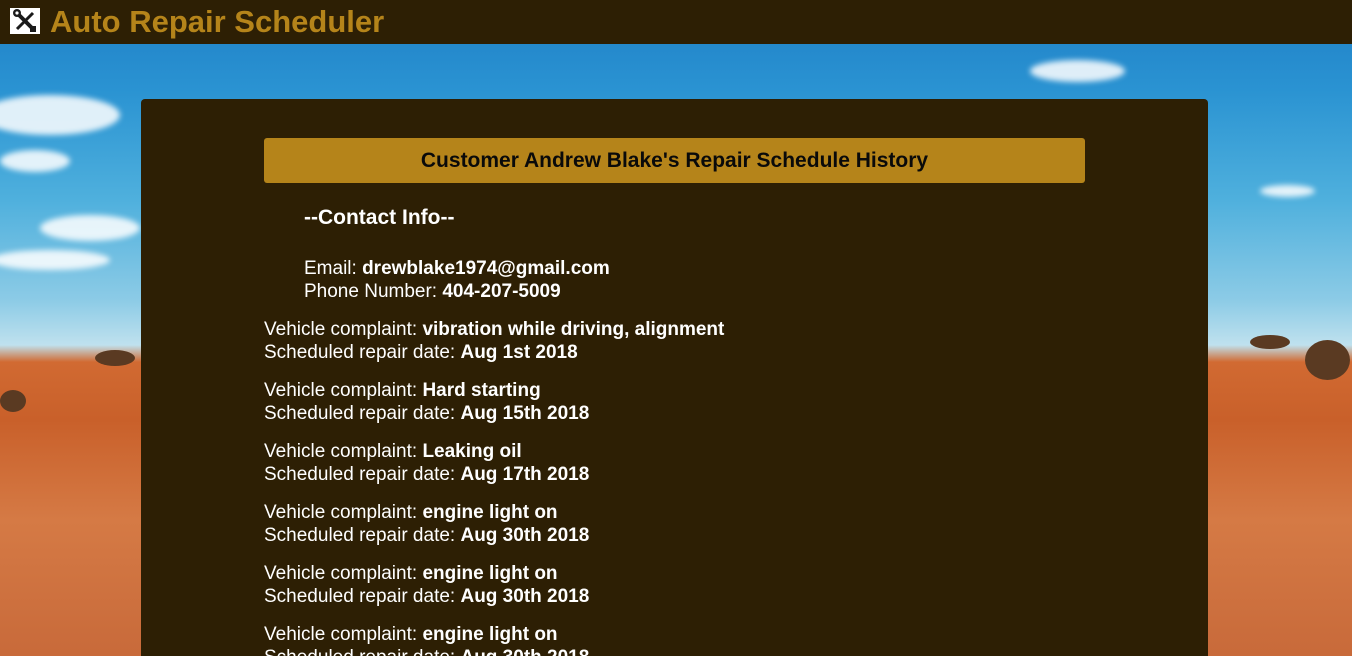 Image resolution: width=1352 pixels, height=656 pixels. I want to click on date-value: Aug 17th 2018, so click(525, 474).